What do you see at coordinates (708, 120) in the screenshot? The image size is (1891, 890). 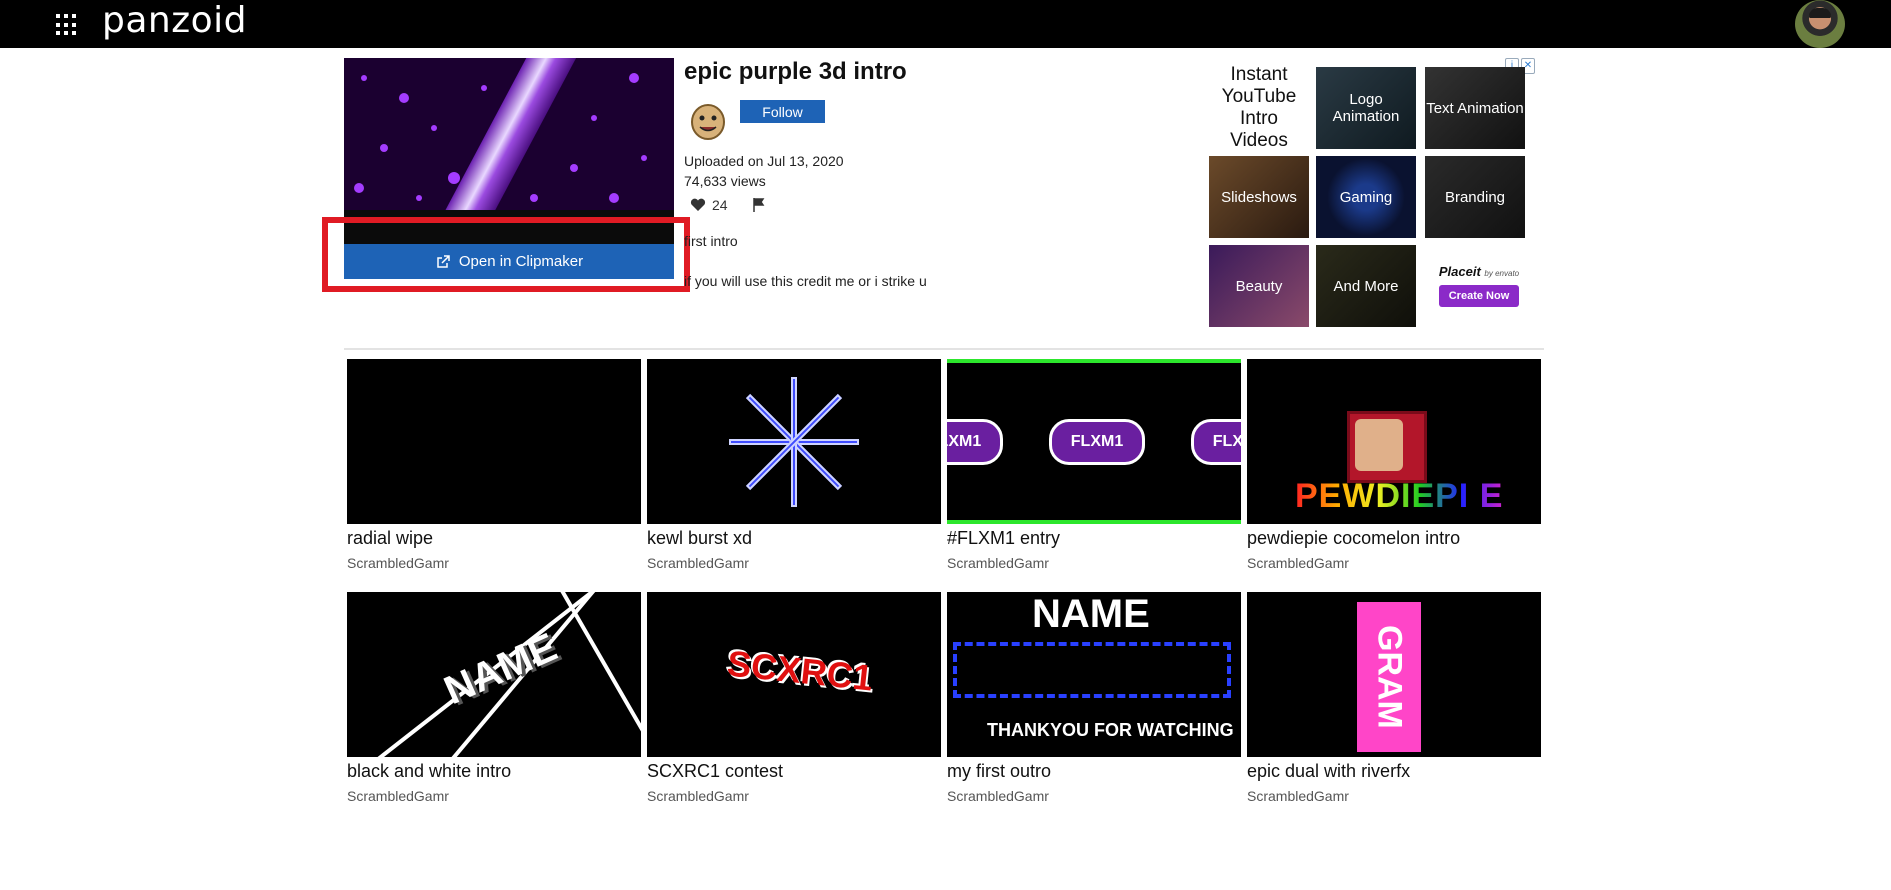 I see `uploader-avatar` at bounding box center [708, 120].